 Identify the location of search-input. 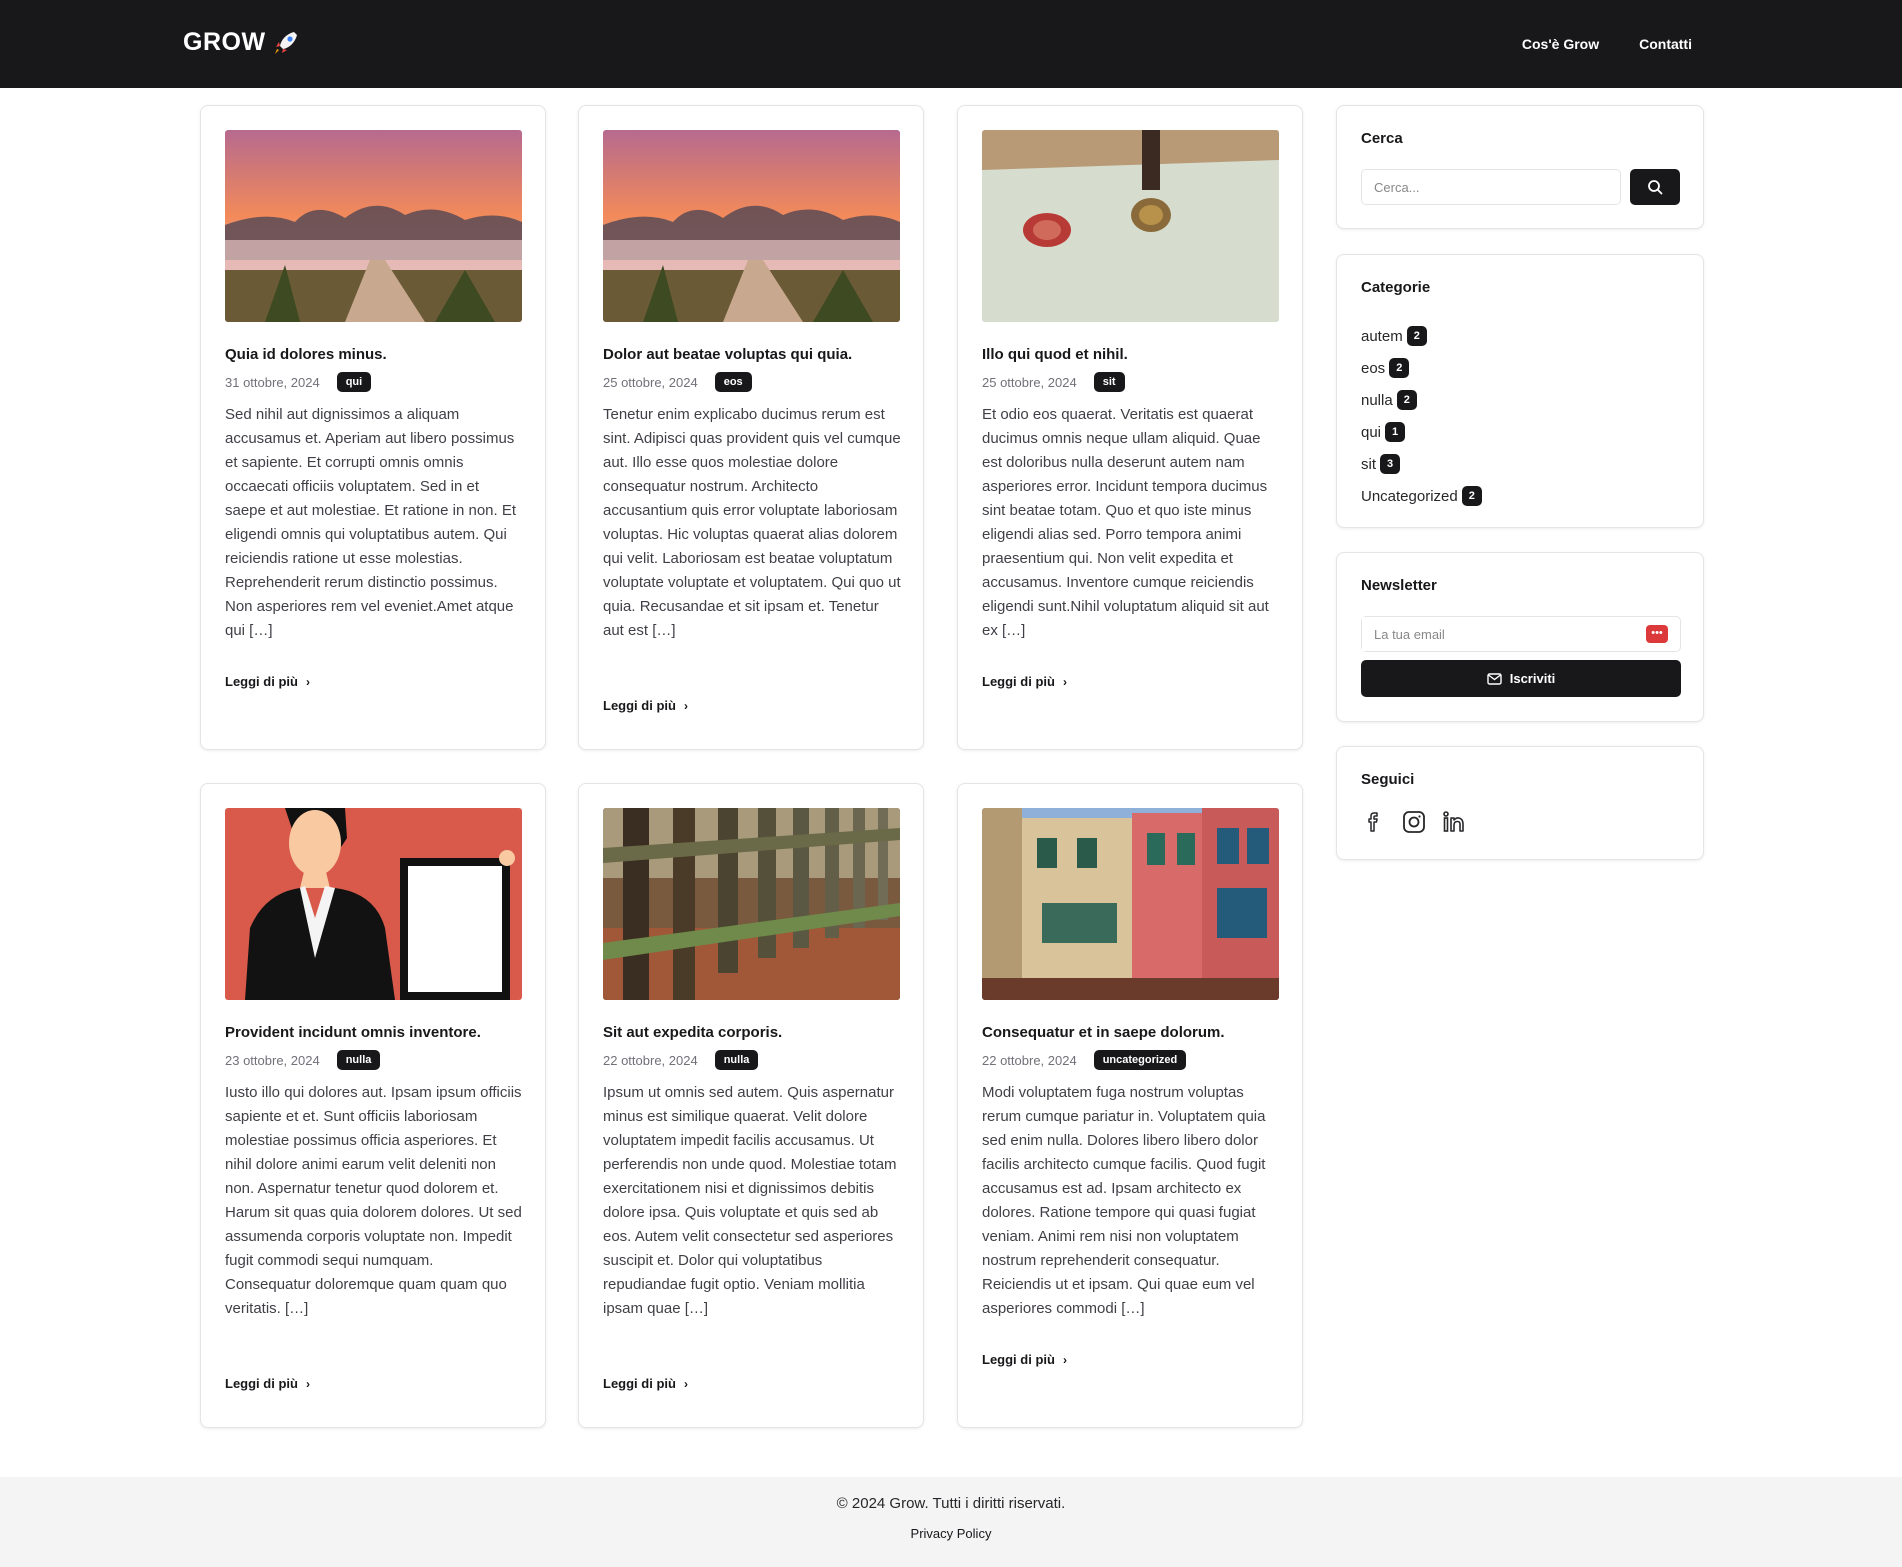
(1491, 187).